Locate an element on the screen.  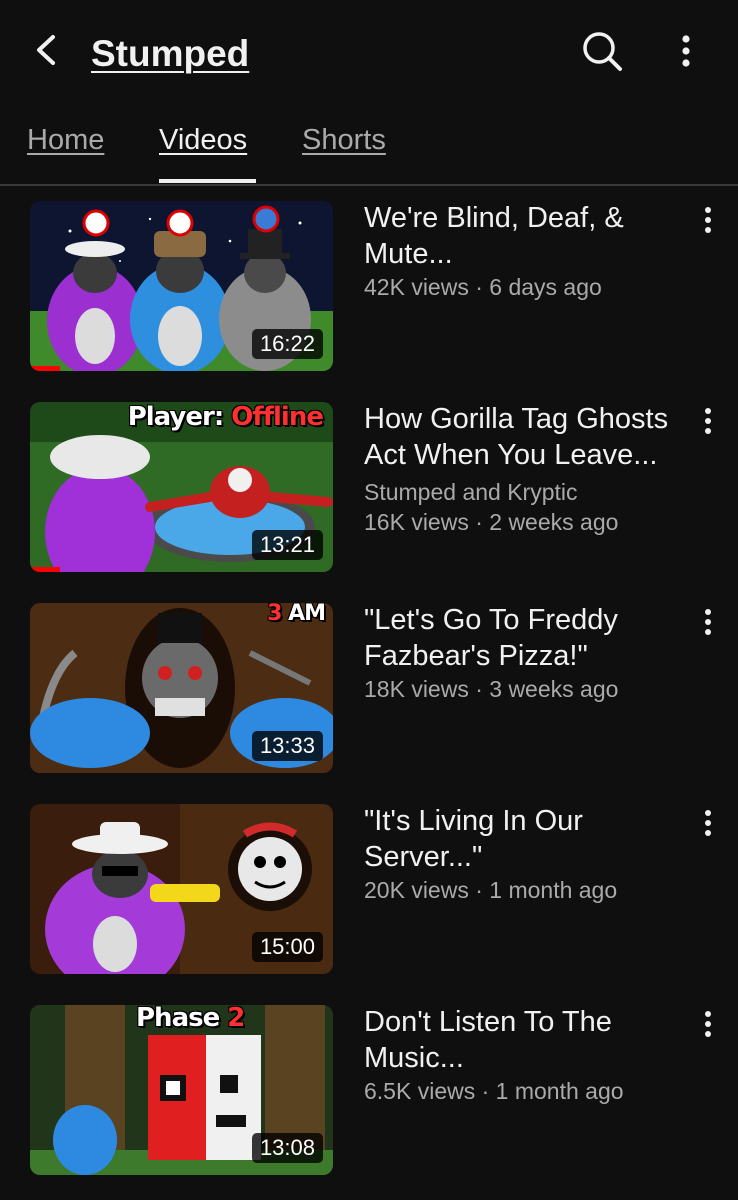
thumbnail-overlay-text: 3 AM is located at coordinates (296, 614).